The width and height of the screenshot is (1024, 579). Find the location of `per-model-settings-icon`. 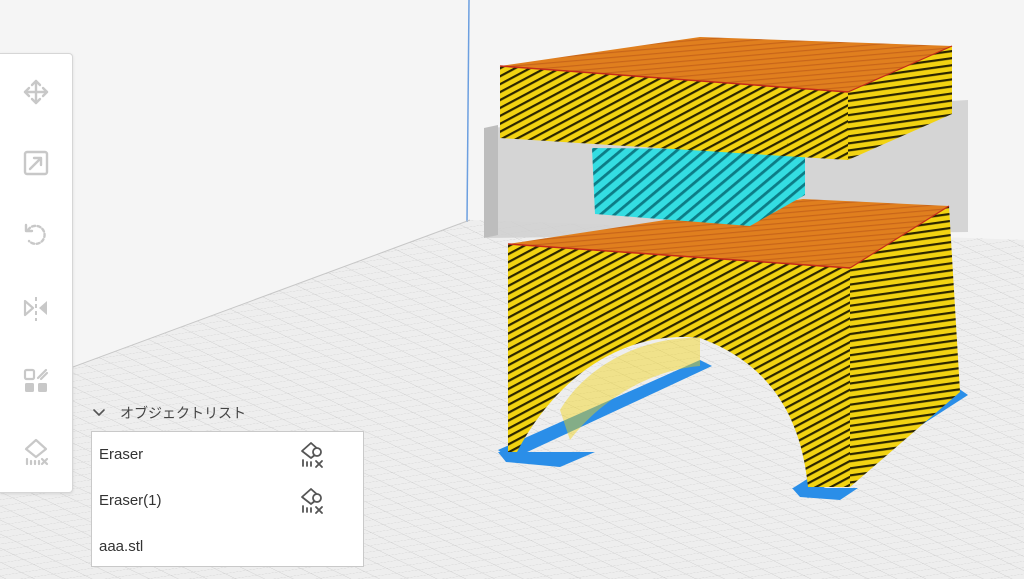

per-model-settings-icon is located at coordinates (36, 380).